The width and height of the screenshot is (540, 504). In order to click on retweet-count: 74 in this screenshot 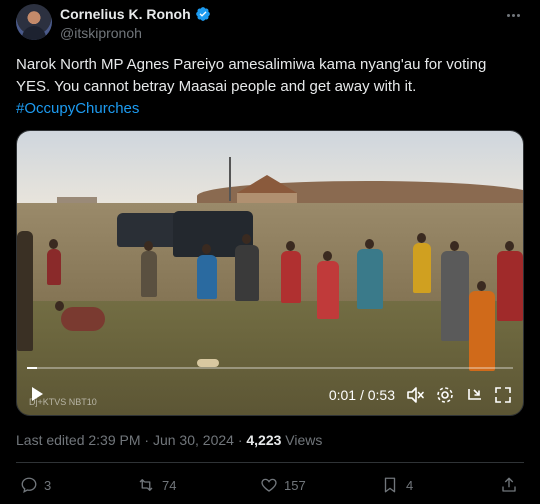, I will do `click(169, 485)`.